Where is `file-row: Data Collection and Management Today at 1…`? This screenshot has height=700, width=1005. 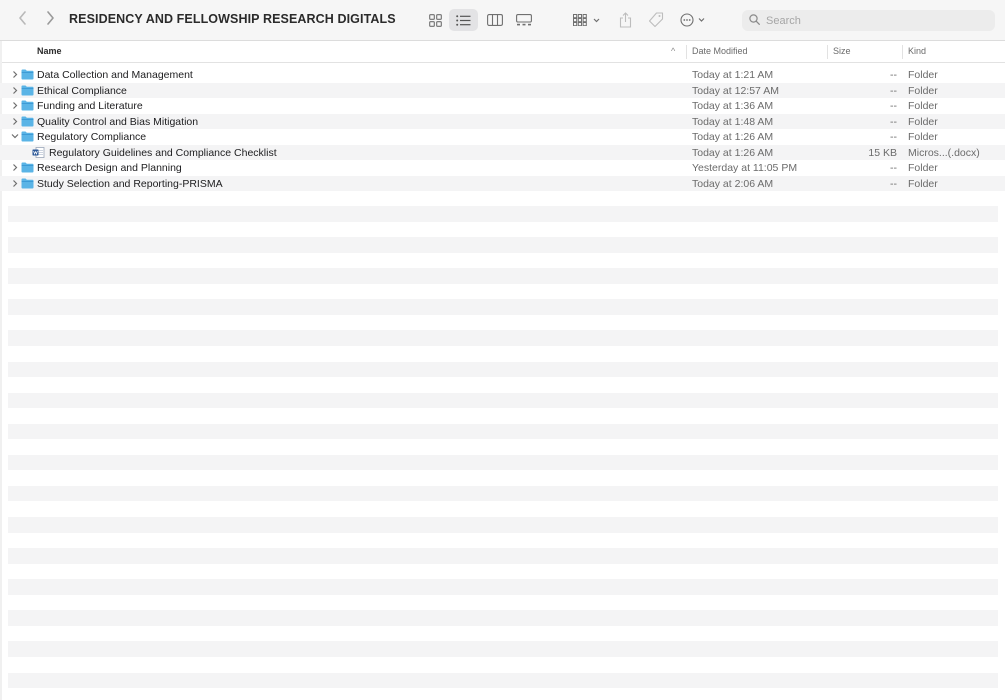
file-row: Data Collection and Management Today at 1… is located at coordinates (502, 75).